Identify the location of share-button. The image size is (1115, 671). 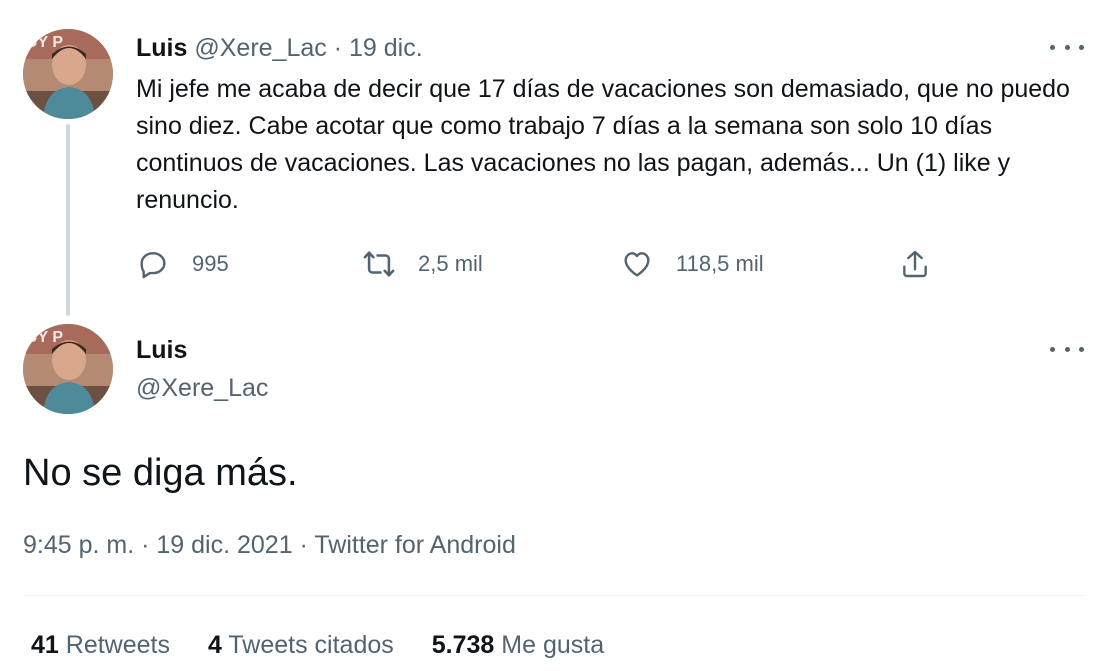
(915, 264).